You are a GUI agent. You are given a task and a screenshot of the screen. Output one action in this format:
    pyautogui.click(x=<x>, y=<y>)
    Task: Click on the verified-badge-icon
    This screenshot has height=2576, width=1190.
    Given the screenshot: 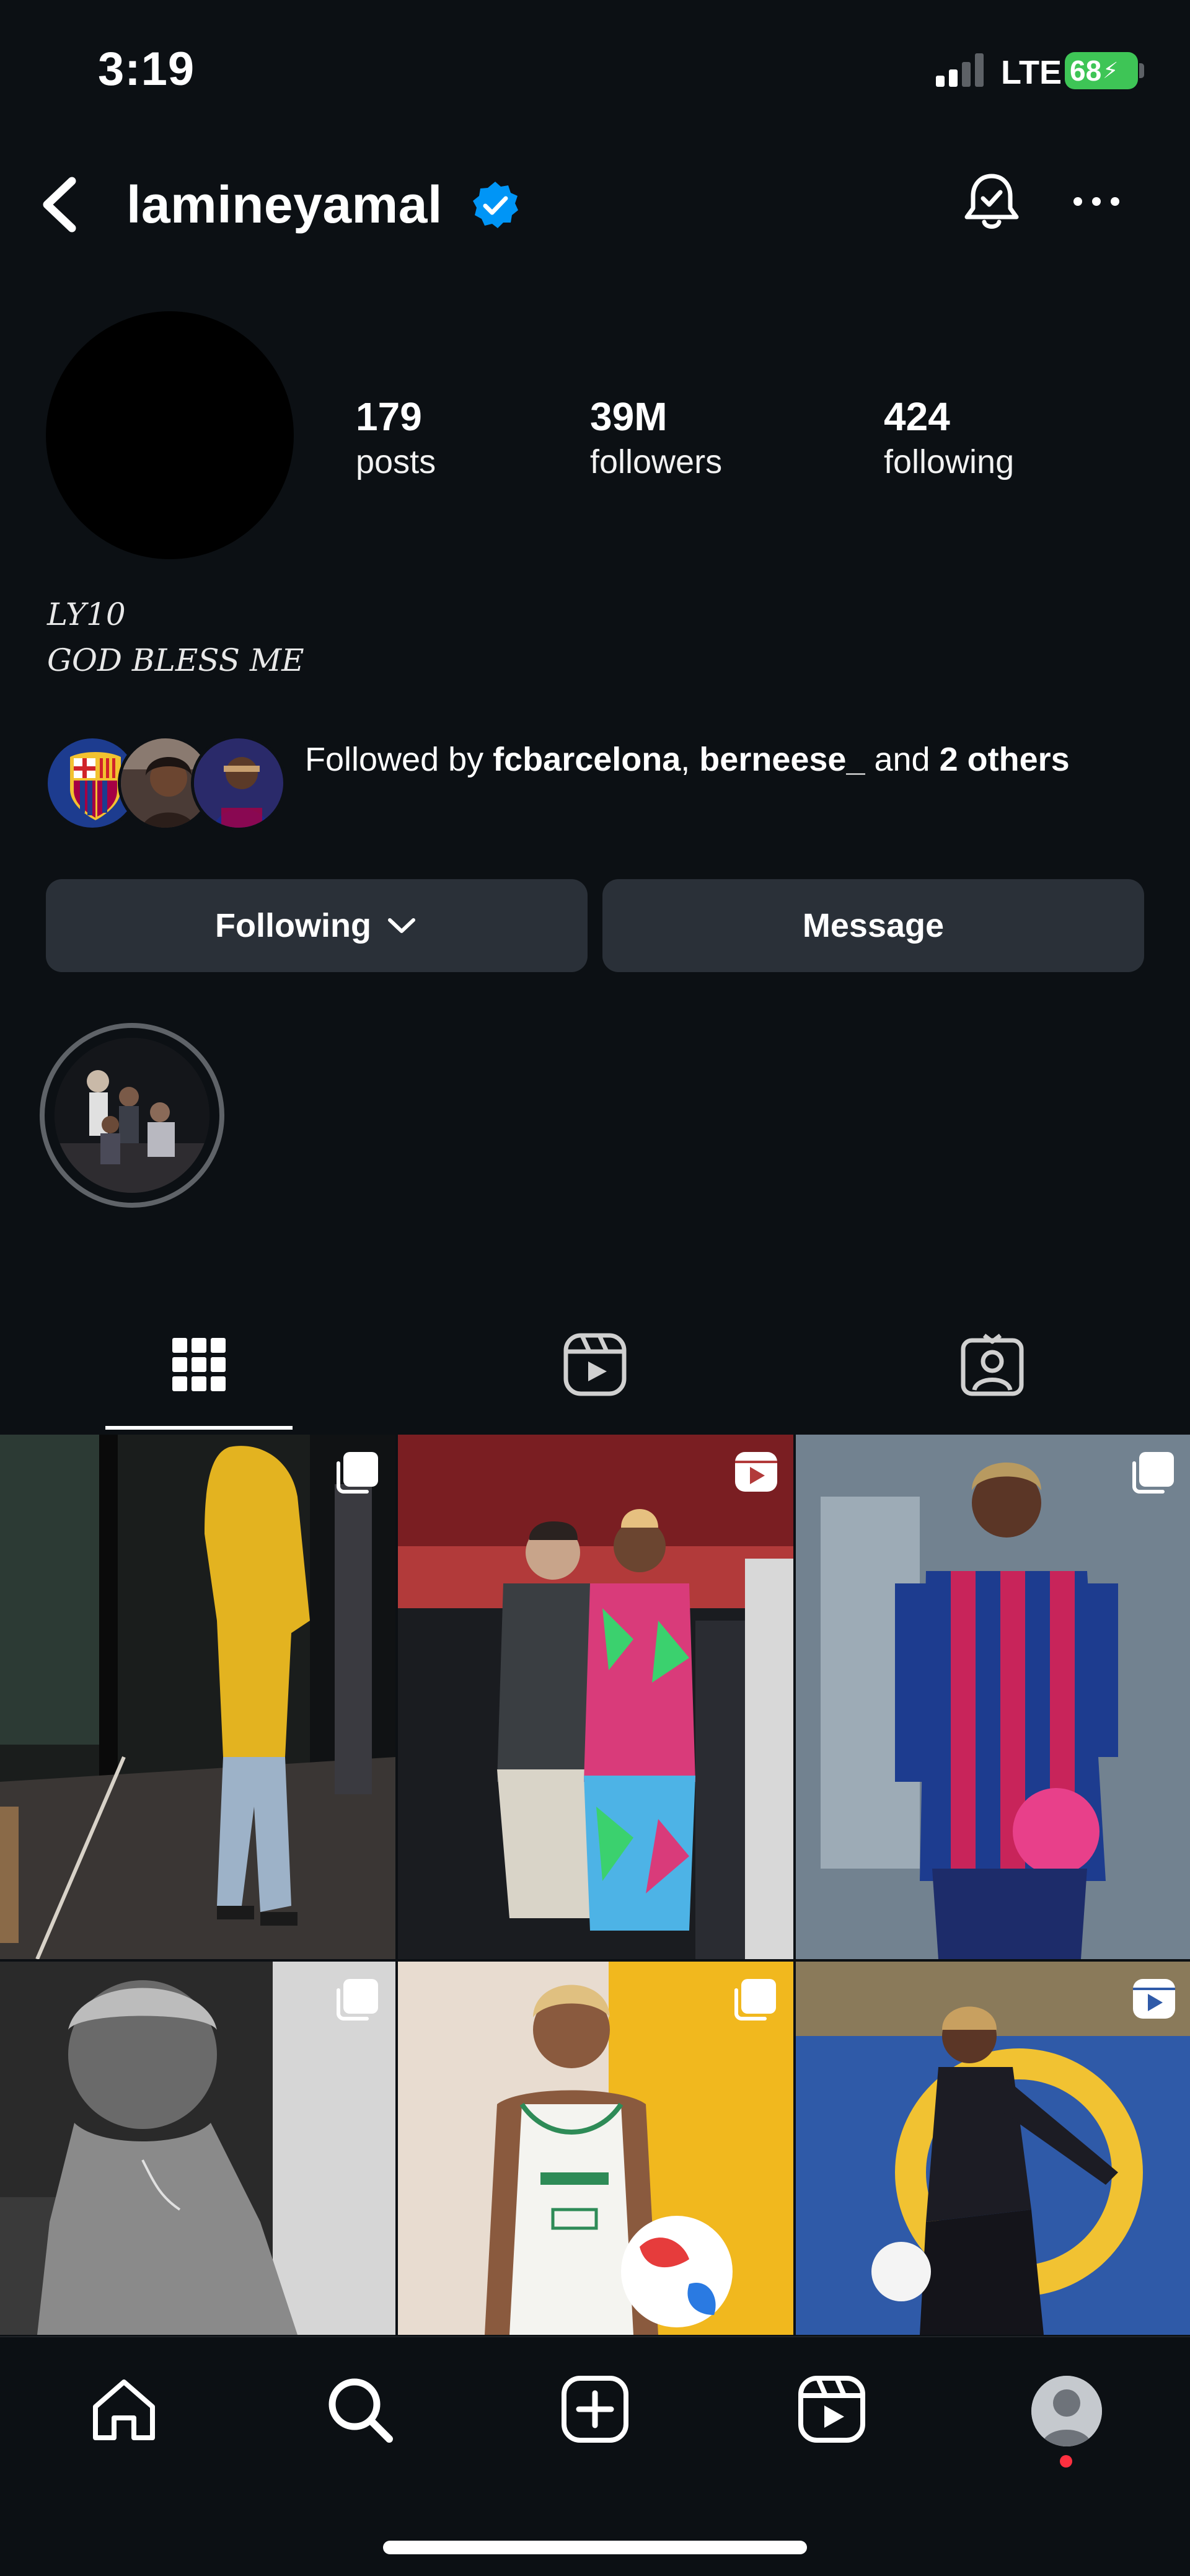 What is the action you would take?
    pyautogui.click(x=495, y=205)
    